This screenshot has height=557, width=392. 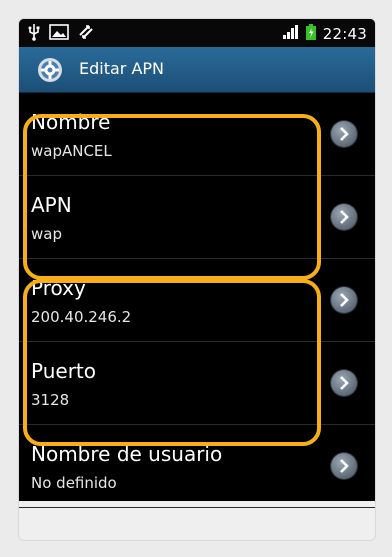 What do you see at coordinates (71, 151) in the screenshot?
I see `setting-value: wapANCEL` at bounding box center [71, 151].